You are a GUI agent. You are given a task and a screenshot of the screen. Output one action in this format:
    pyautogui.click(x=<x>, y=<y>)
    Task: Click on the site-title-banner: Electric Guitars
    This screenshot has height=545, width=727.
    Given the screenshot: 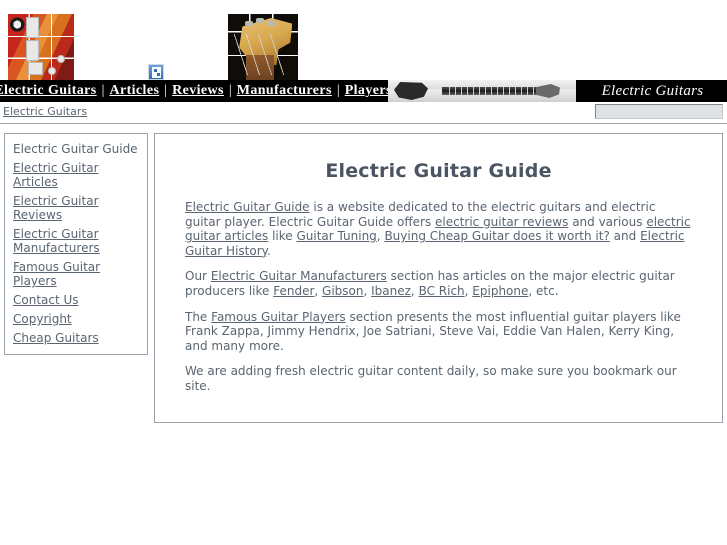 What is the action you would take?
    pyautogui.click(x=652, y=91)
    